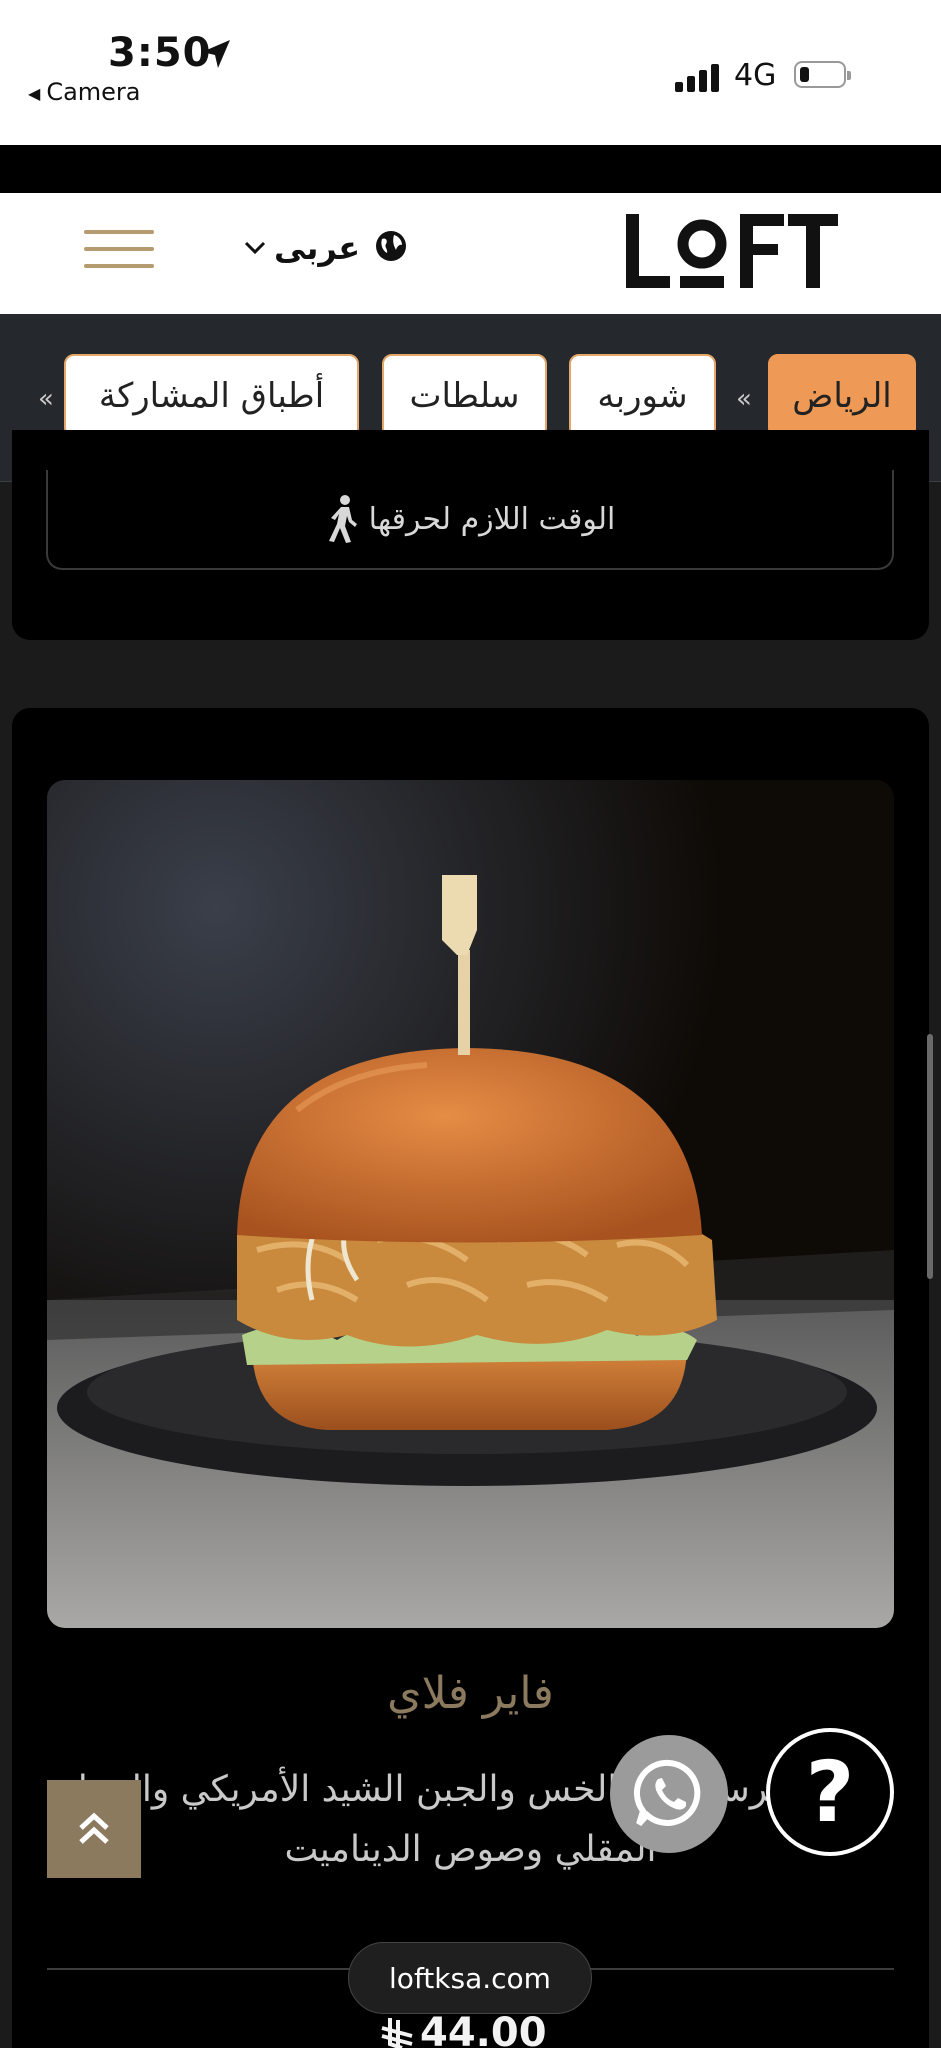  I want to click on back-triangle-icon: ◀, so click(34, 93).